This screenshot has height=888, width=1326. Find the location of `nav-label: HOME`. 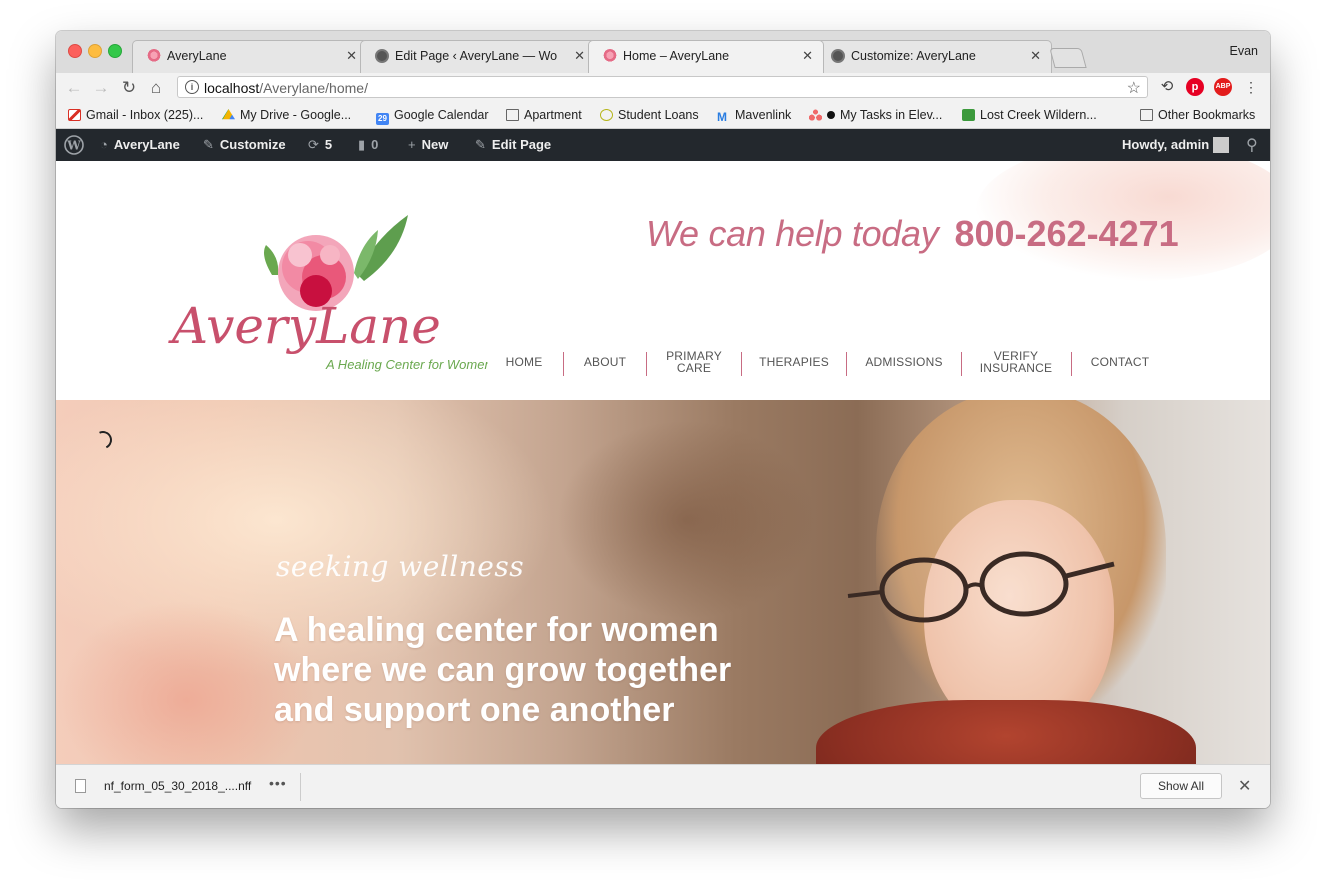

nav-label: HOME is located at coordinates (524, 362).